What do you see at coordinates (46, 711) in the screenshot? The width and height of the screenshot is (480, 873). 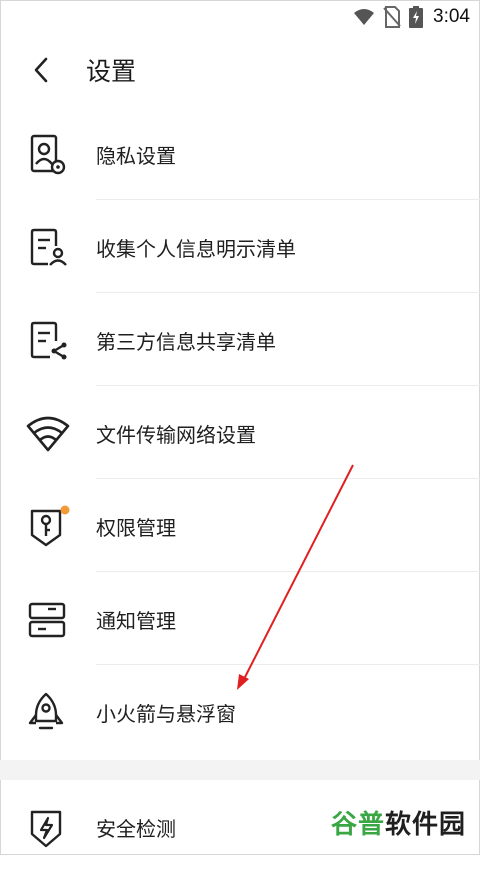 I see `rocket-icon` at bounding box center [46, 711].